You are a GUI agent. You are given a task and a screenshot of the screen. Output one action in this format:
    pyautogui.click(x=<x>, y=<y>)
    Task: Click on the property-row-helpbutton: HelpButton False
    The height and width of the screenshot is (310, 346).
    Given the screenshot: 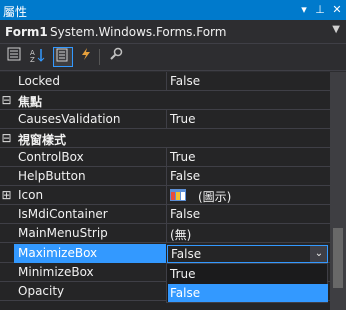 What is the action you would take?
    pyautogui.click(x=165, y=176)
    